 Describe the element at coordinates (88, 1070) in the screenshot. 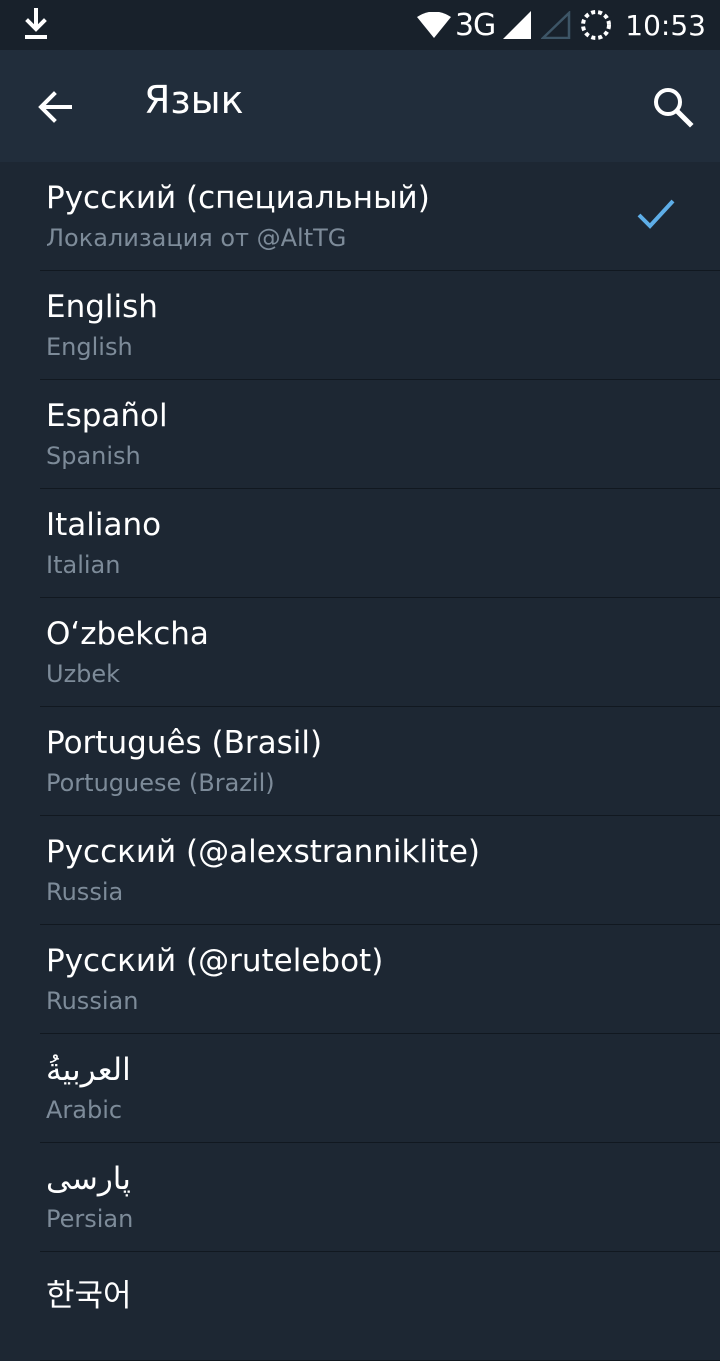

I see `language-name: العربيةُ` at that location.